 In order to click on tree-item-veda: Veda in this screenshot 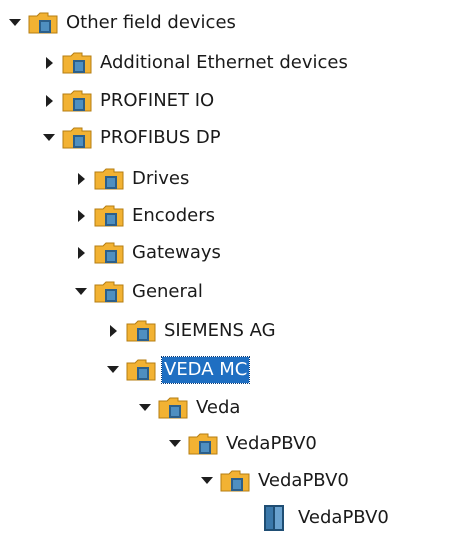, I will do `click(225, 407)`.